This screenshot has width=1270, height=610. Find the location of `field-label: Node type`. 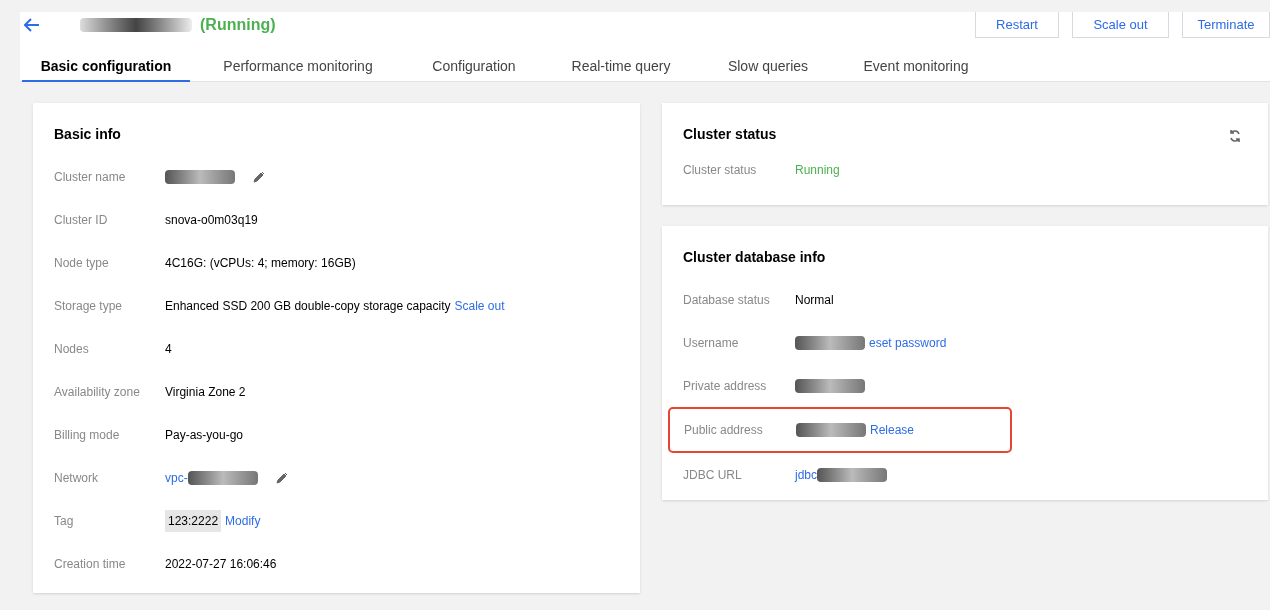

field-label: Node type is located at coordinates (82, 263).